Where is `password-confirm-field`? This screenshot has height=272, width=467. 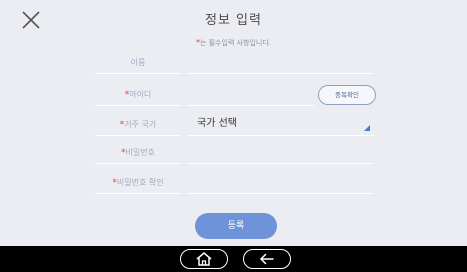
password-confirm-field is located at coordinates (280, 183).